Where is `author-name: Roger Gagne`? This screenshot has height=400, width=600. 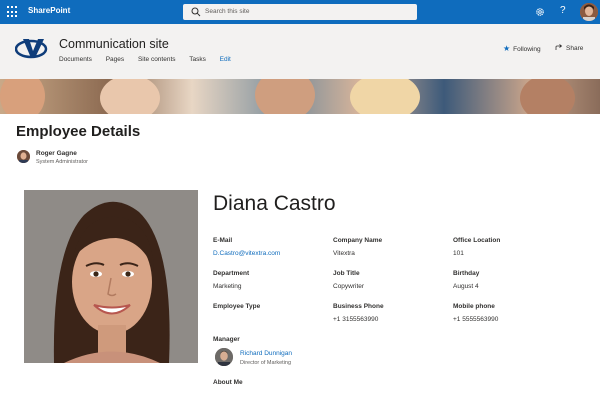
author-name: Roger Gagne is located at coordinates (56, 153).